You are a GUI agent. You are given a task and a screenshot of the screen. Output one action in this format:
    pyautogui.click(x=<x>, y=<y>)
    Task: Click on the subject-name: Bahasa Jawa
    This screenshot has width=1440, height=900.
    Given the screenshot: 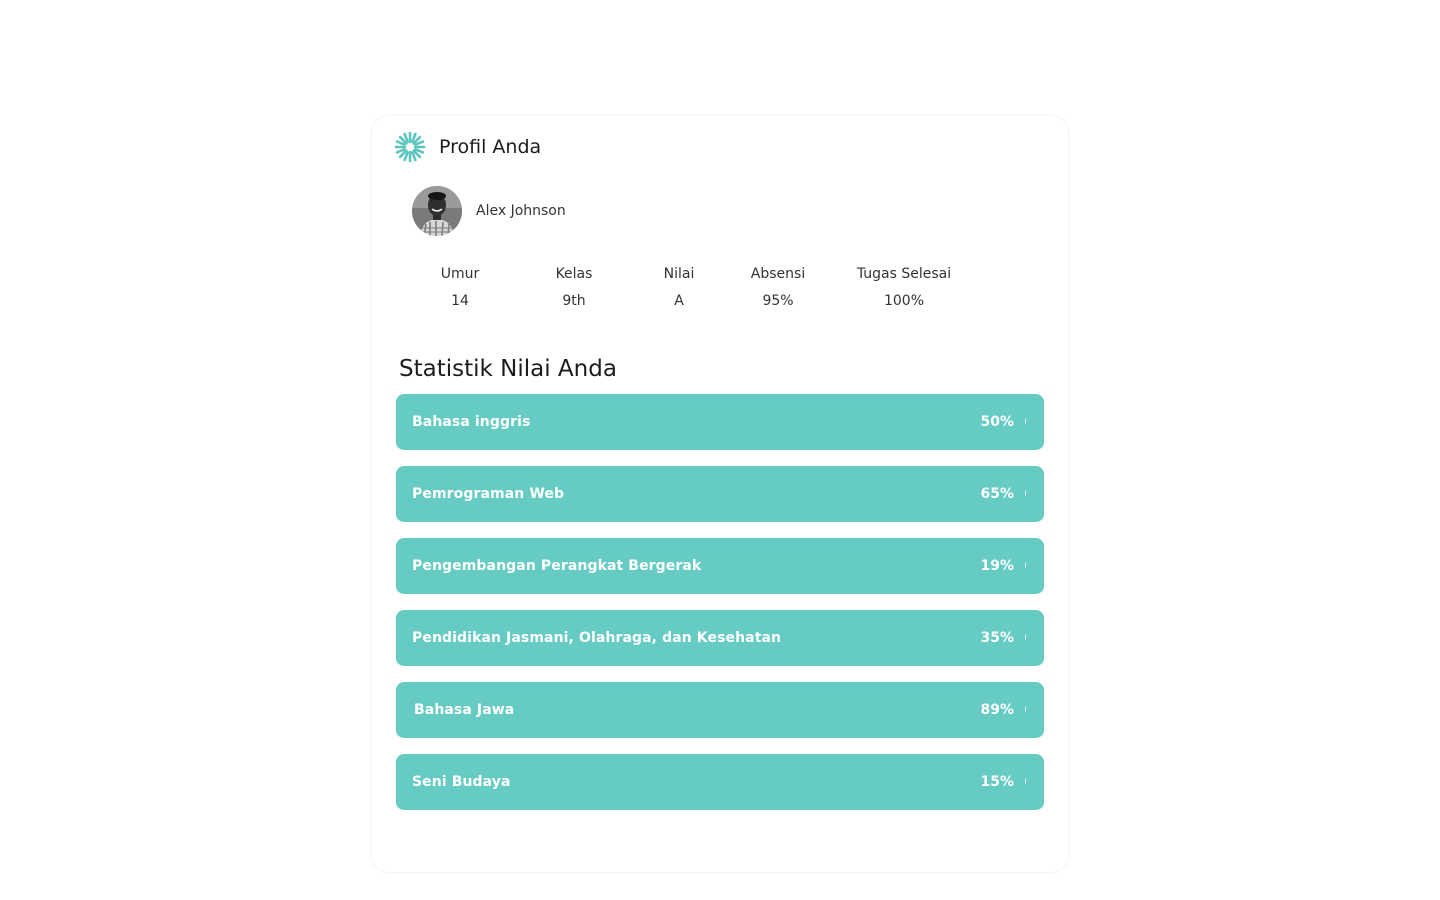 What is the action you would take?
    pyautogui.click(x=464, y=710)
    